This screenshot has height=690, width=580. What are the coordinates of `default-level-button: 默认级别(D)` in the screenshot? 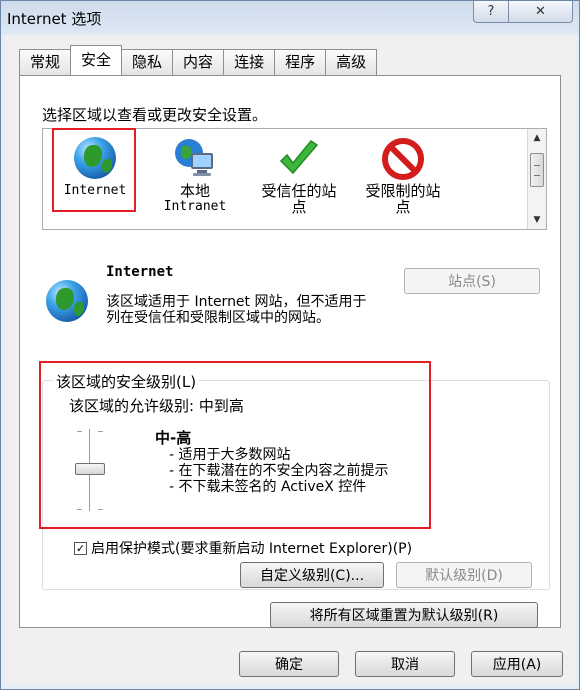 It's located at (464, 575).